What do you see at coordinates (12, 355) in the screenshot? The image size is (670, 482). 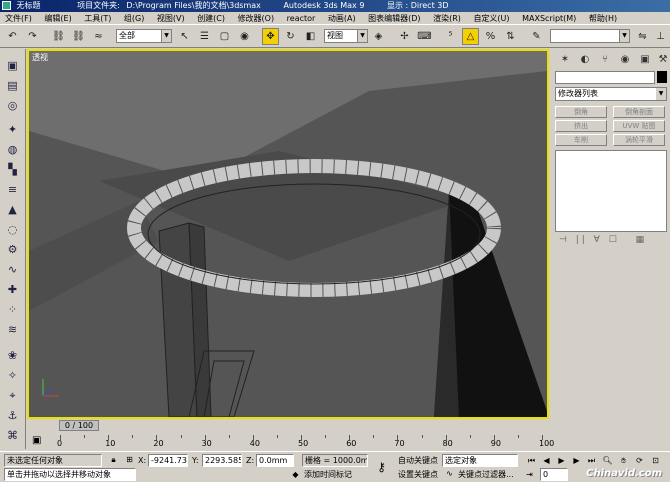 I see `paint-icon: ❀` at bounding box center [12, 355].